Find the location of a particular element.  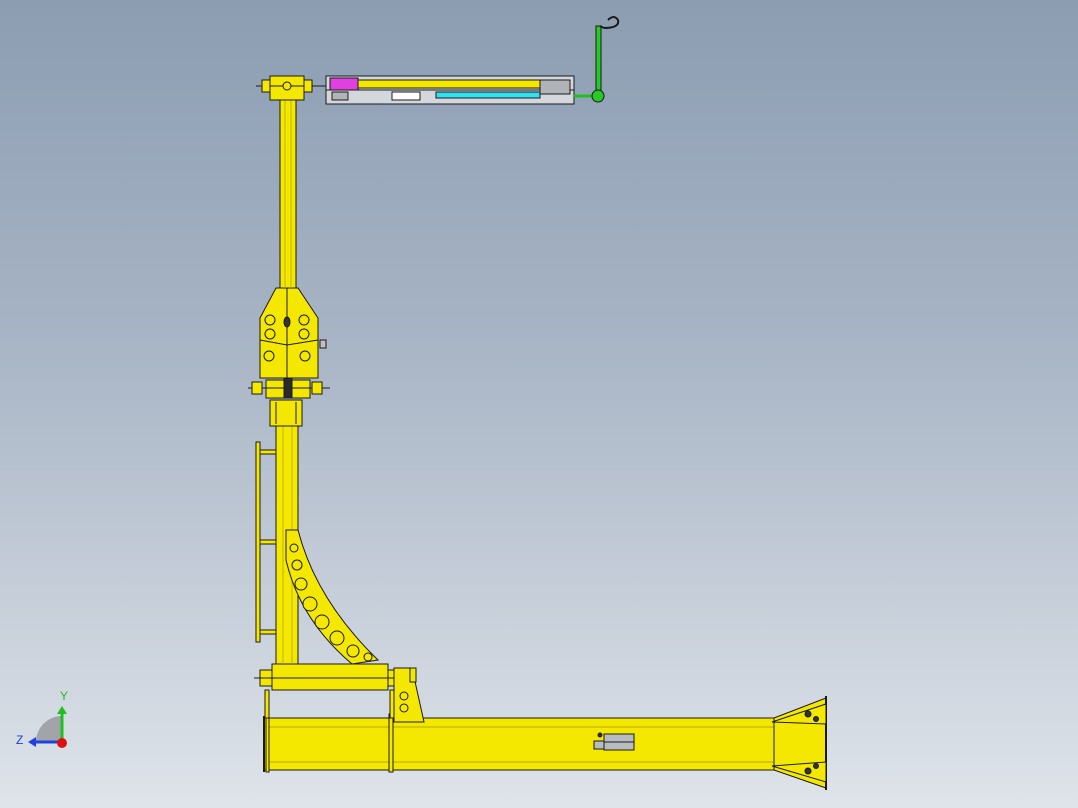

triad-plane-icon is located at coordinates (49, 729).